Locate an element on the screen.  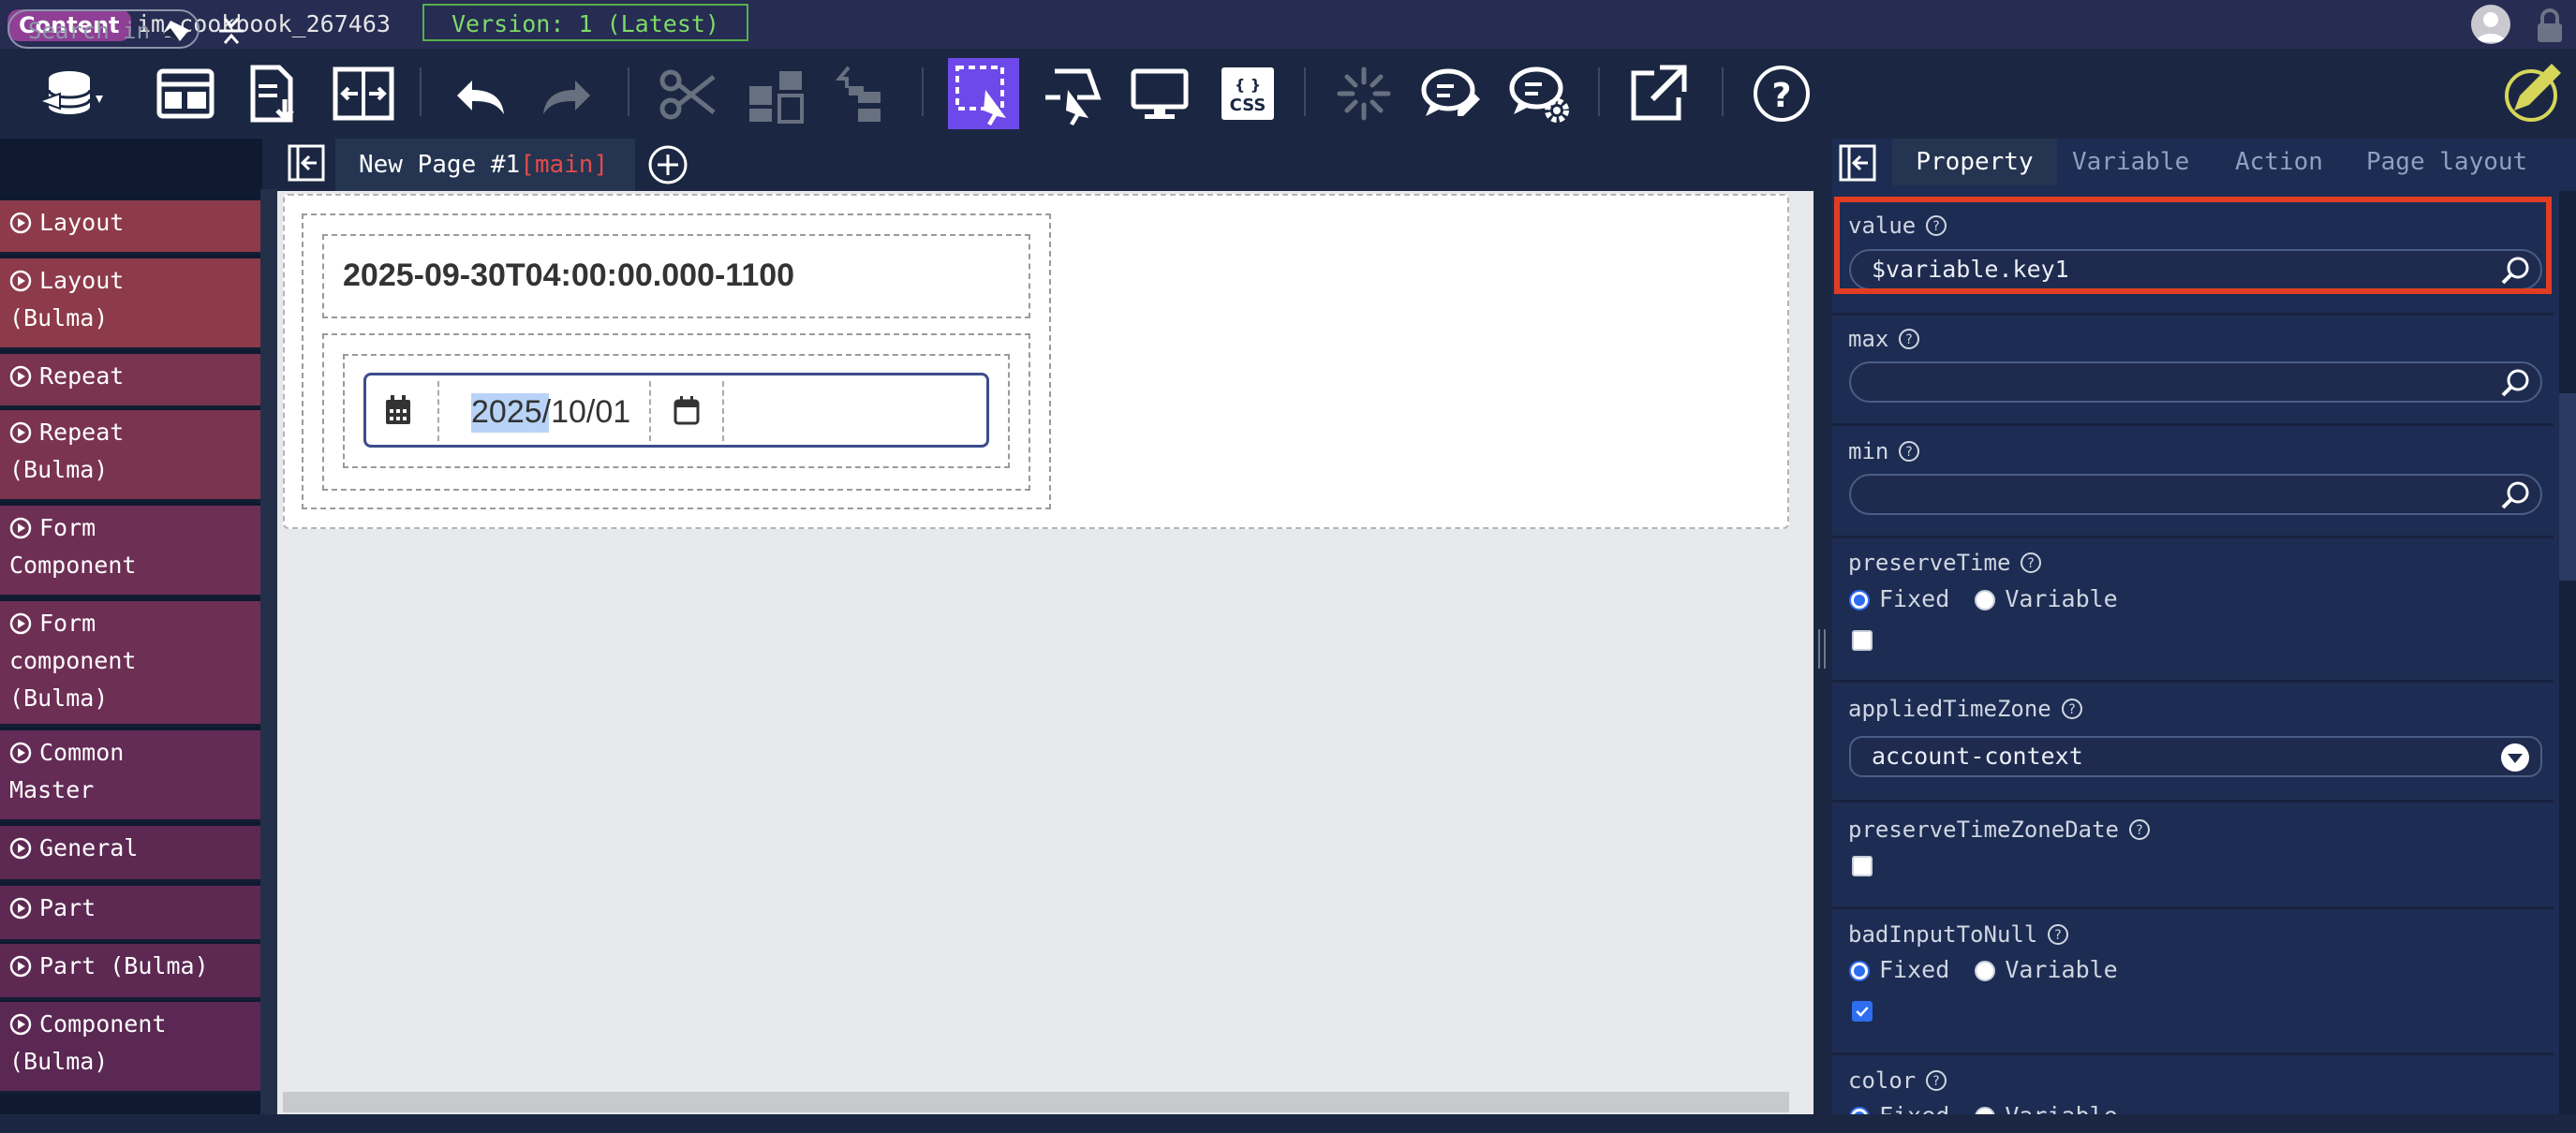
tab-variable: Variable is located at coordinates (2131, 162).